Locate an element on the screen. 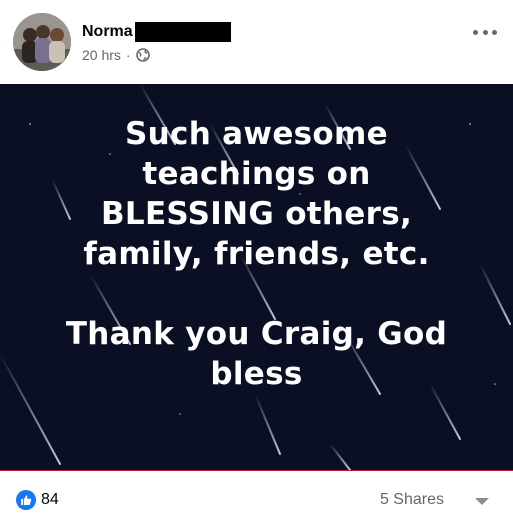 This screenshot has width=513, height=528. avatar-photo is located at coordinates (42, 42).